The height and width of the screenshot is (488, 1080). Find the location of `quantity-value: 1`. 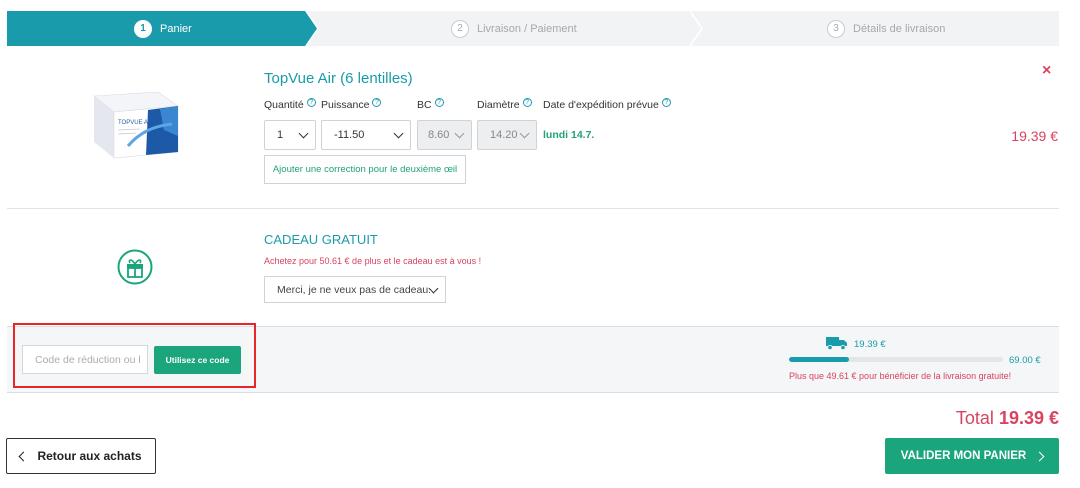

quantity-value: 1 is located at coordinates (280, 135).